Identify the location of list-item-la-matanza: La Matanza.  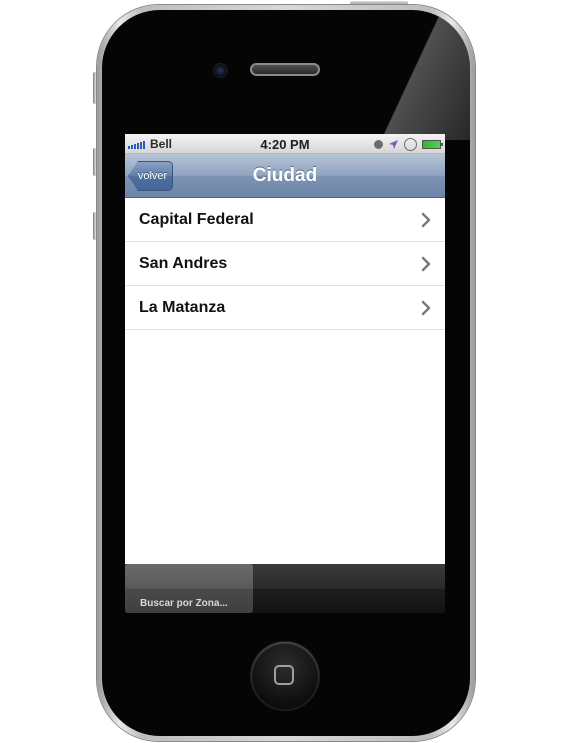
(285, 308).